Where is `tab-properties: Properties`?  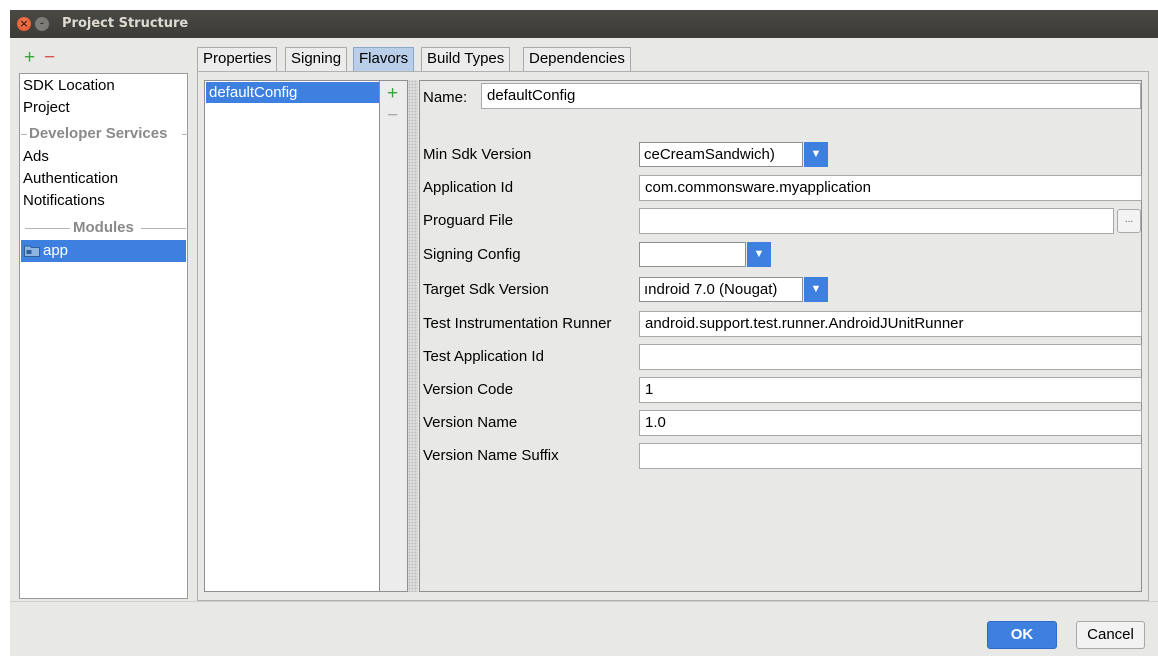 tab-properties: Properties is located at coordinates (237, 59).